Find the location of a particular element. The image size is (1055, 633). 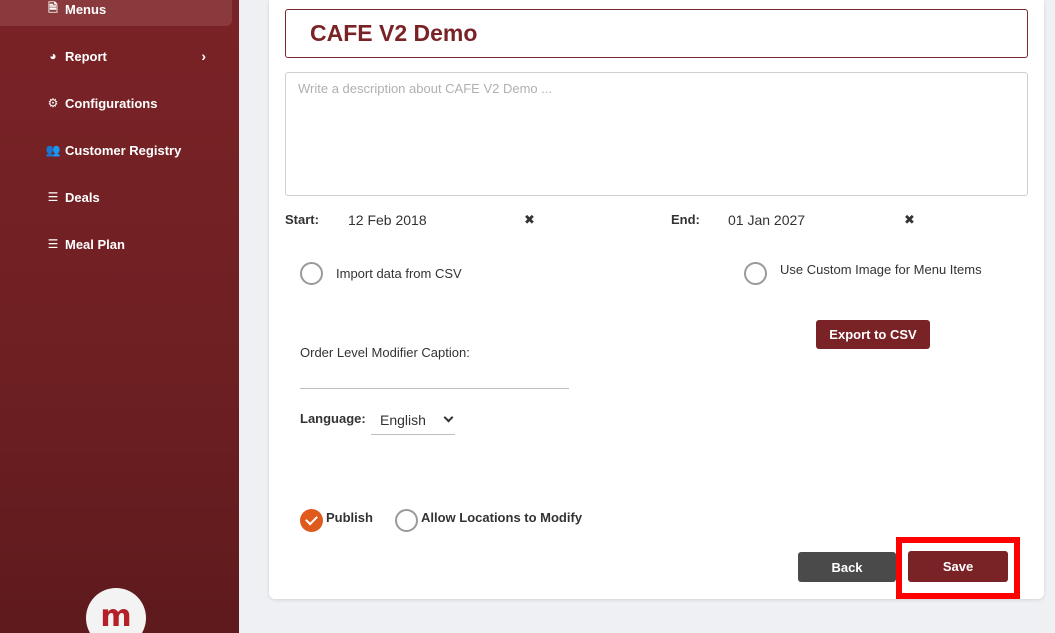

sidebar-item-label: Deals is located at coordinates (82, 197).